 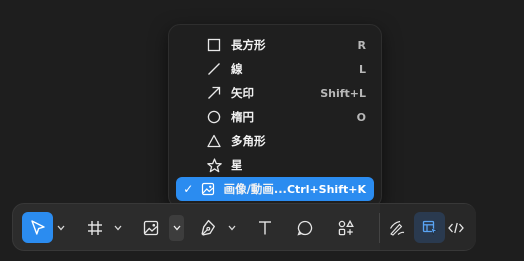 What do you see at coordinates (248, 45) in the screenshot?
I see `menu-item-label: 長方形` at bounding box center [248, 45].